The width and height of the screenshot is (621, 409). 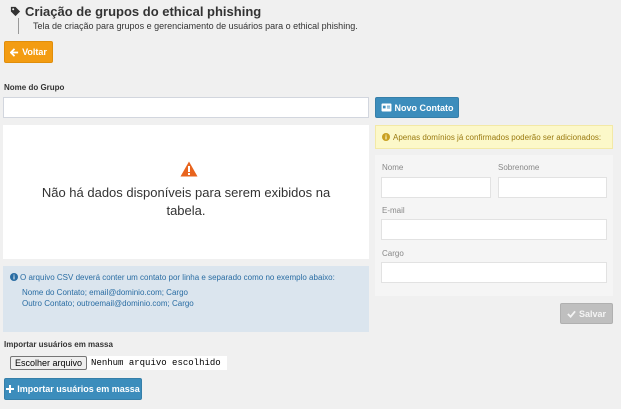 I want to click on save-button: Salvar, so click(x=586, y=313).